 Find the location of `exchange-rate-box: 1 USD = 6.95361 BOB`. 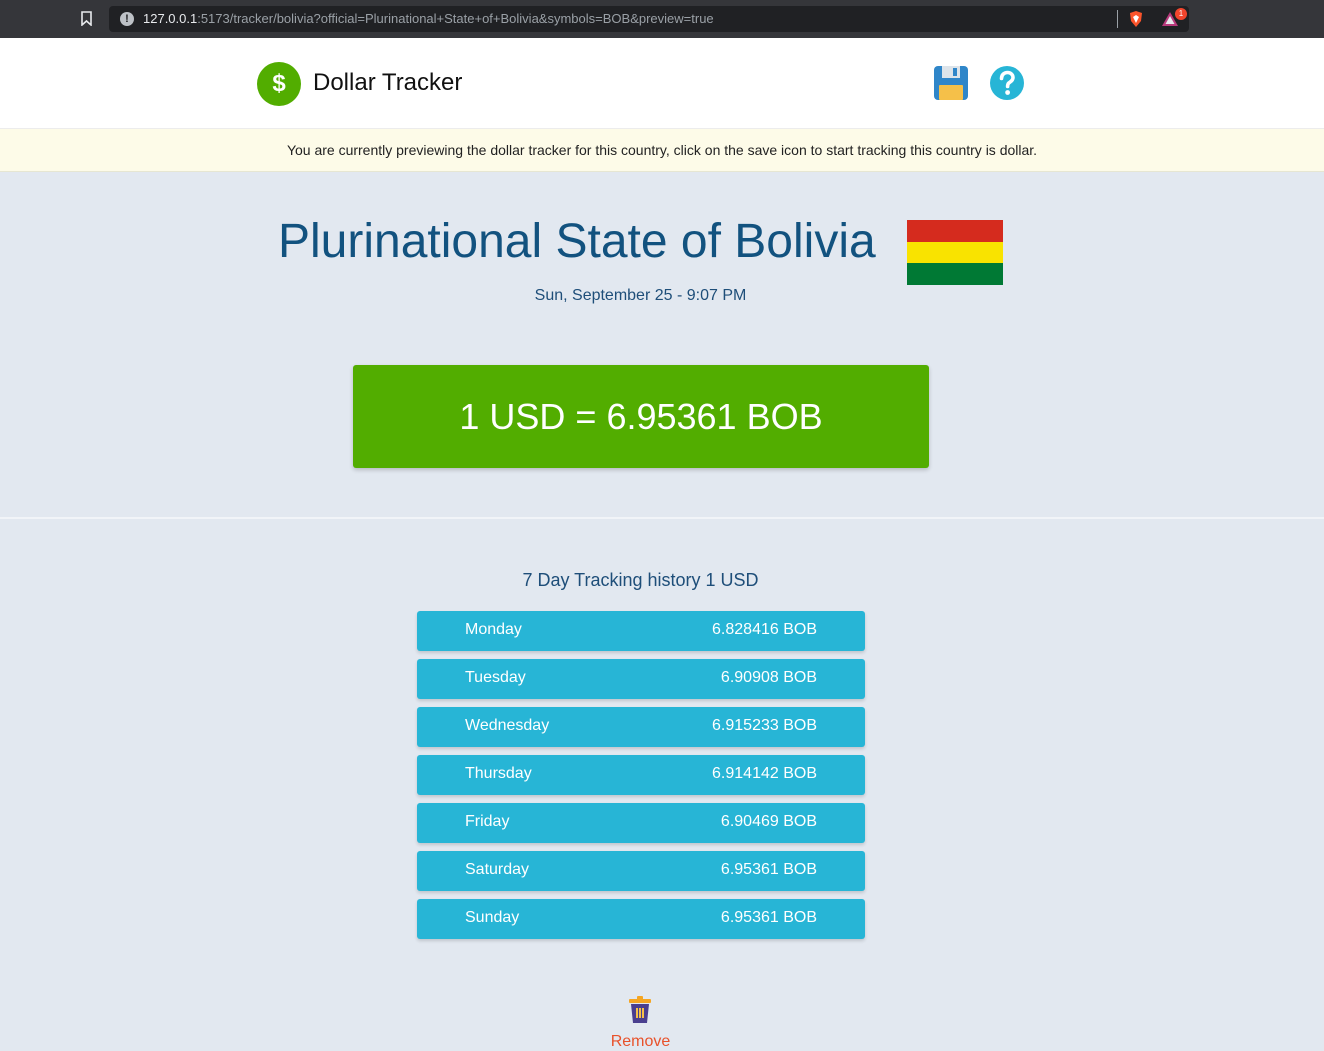

exchange-rate-box: 1 USD = 6.95361 BOB is located at coordinates (641, 416).